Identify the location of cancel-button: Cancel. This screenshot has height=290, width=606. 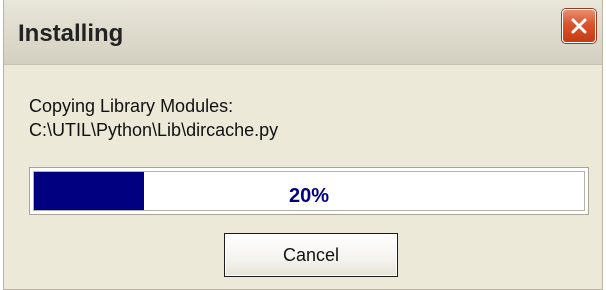
(311, 255).